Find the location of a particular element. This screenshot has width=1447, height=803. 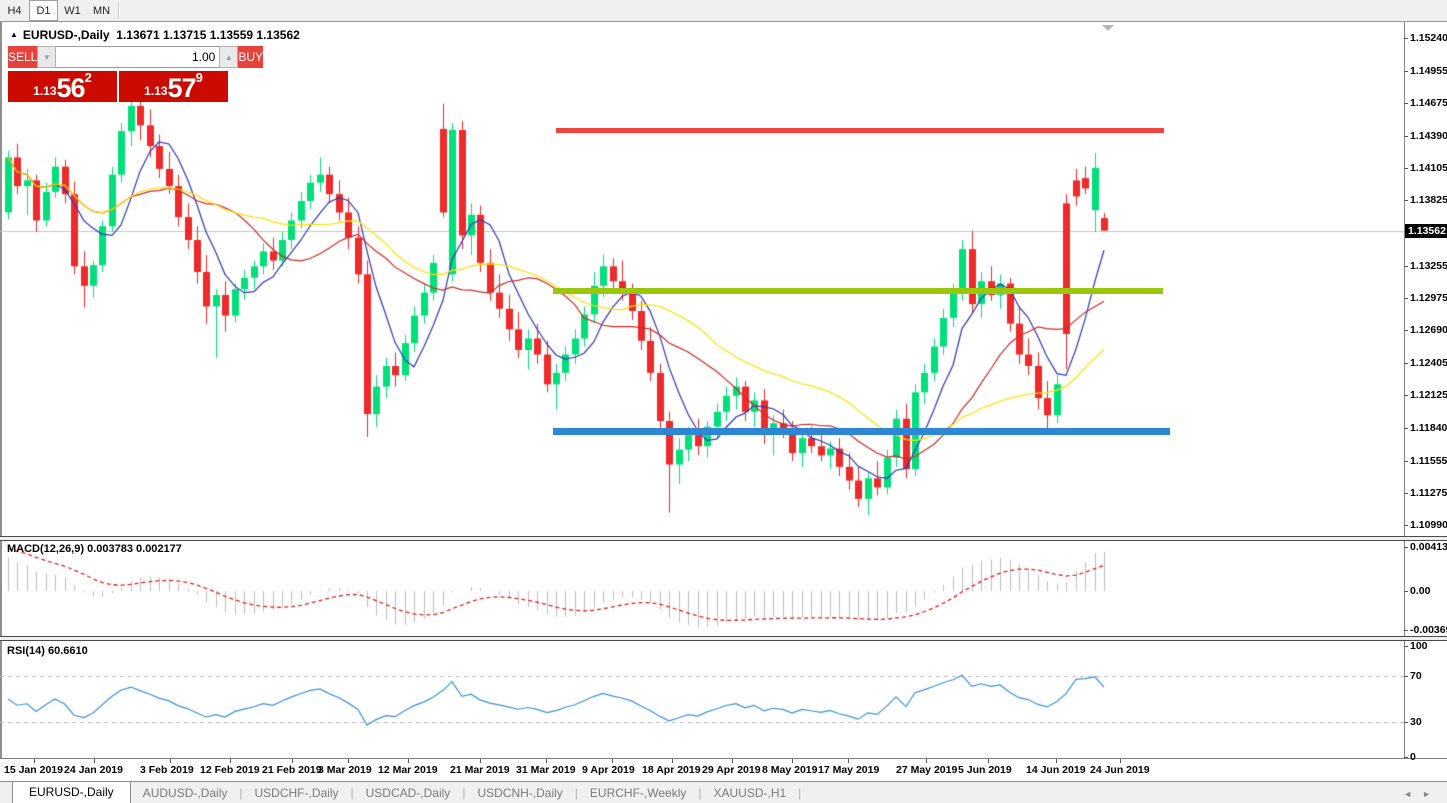

macd-label: MACD(12,26,9) 0.003783 0.002177 is located at coordinates (94, 549).